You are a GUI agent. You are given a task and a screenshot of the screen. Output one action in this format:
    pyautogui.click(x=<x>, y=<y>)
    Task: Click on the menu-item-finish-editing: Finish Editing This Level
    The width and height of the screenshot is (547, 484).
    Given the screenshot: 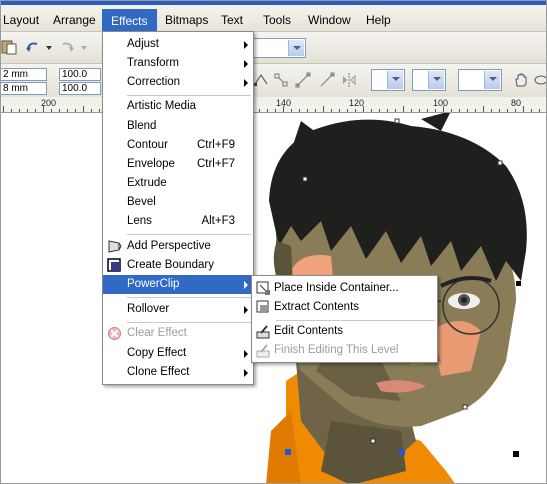 What is the action you would take?
    pyautogui.click(x=344, y=350)
    